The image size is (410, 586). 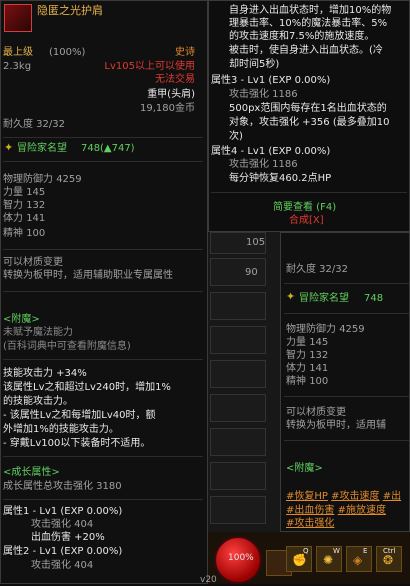 I want to click on right-stat-spirit: 精神 100, so click(x=307, y=381).